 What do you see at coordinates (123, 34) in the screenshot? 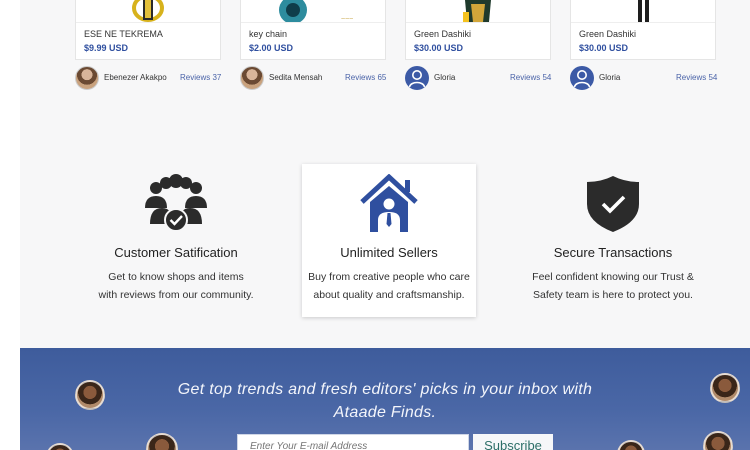
I see `product-name: ESE NE TEKREMA` at bounding box center [123, 34].